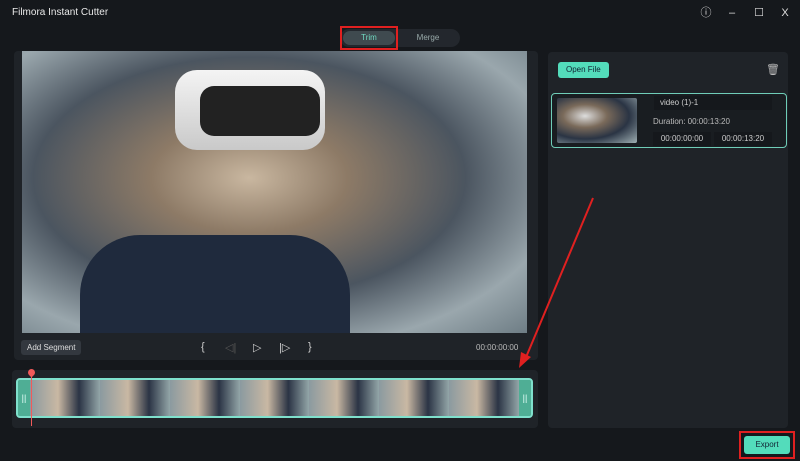 This screenshot has width=800, height=461. I want to click on playhead-line, so click(31, 401).